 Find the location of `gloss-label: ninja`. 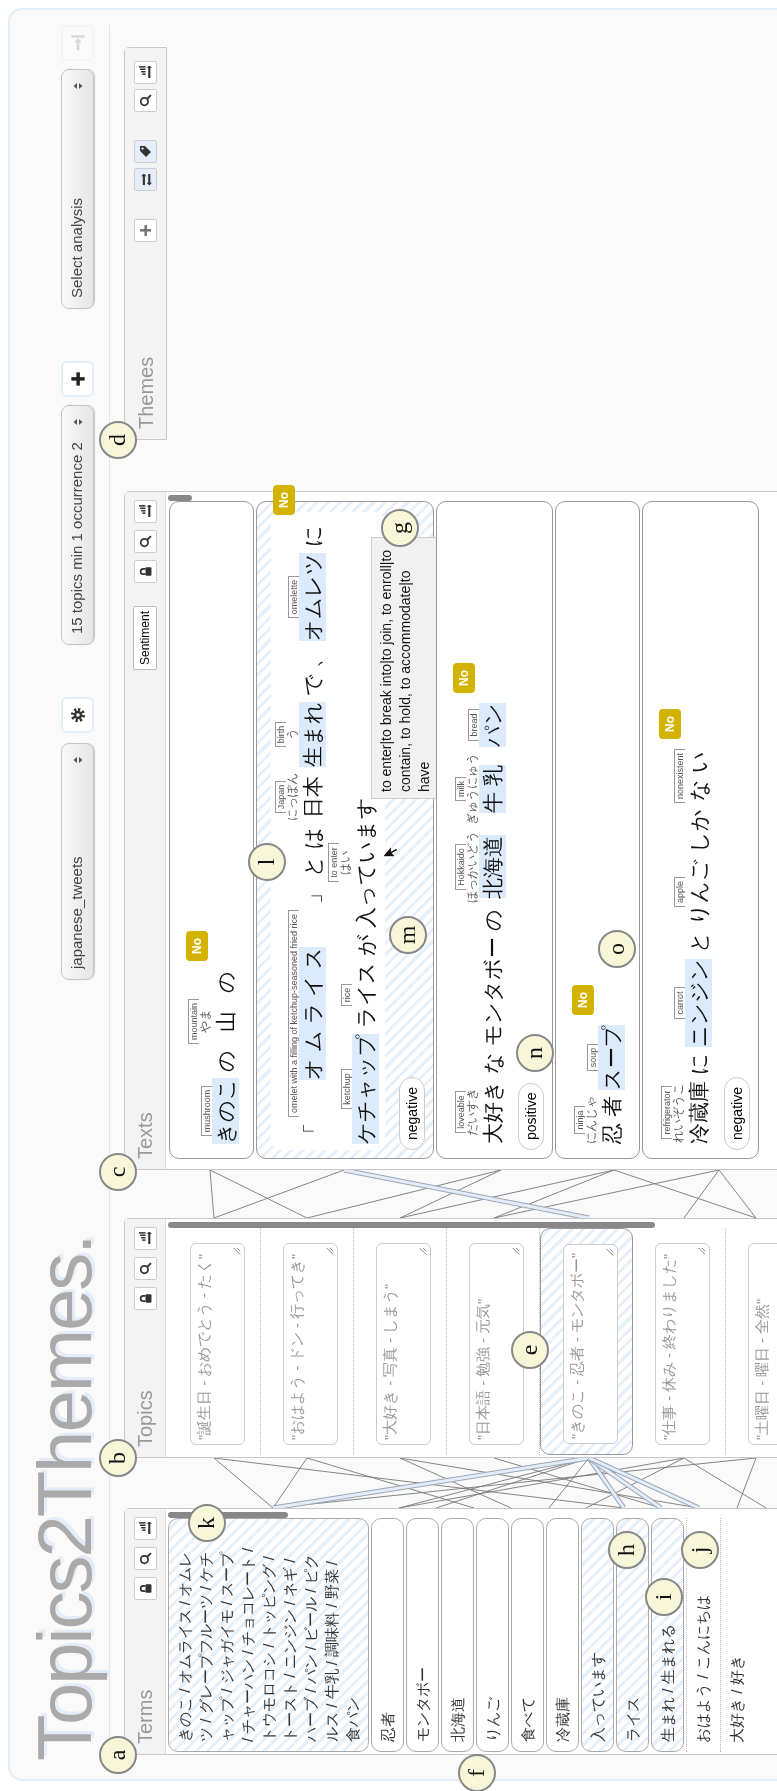

gloss-label: ninja is located at coordinates (579, 1120).